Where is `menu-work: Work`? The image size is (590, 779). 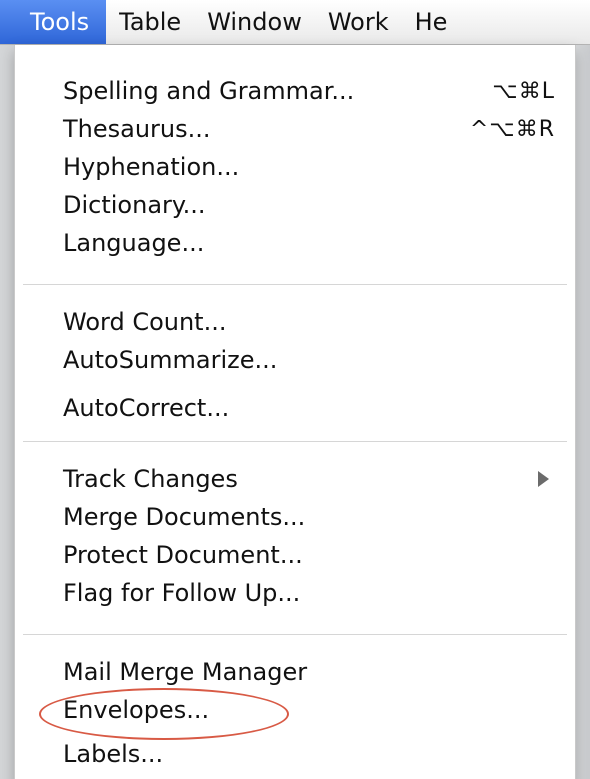
menu-work: Work is located at coordinates (358, 22).